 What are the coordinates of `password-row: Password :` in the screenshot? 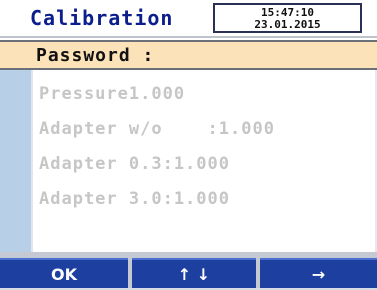 It's located at (188, 55).